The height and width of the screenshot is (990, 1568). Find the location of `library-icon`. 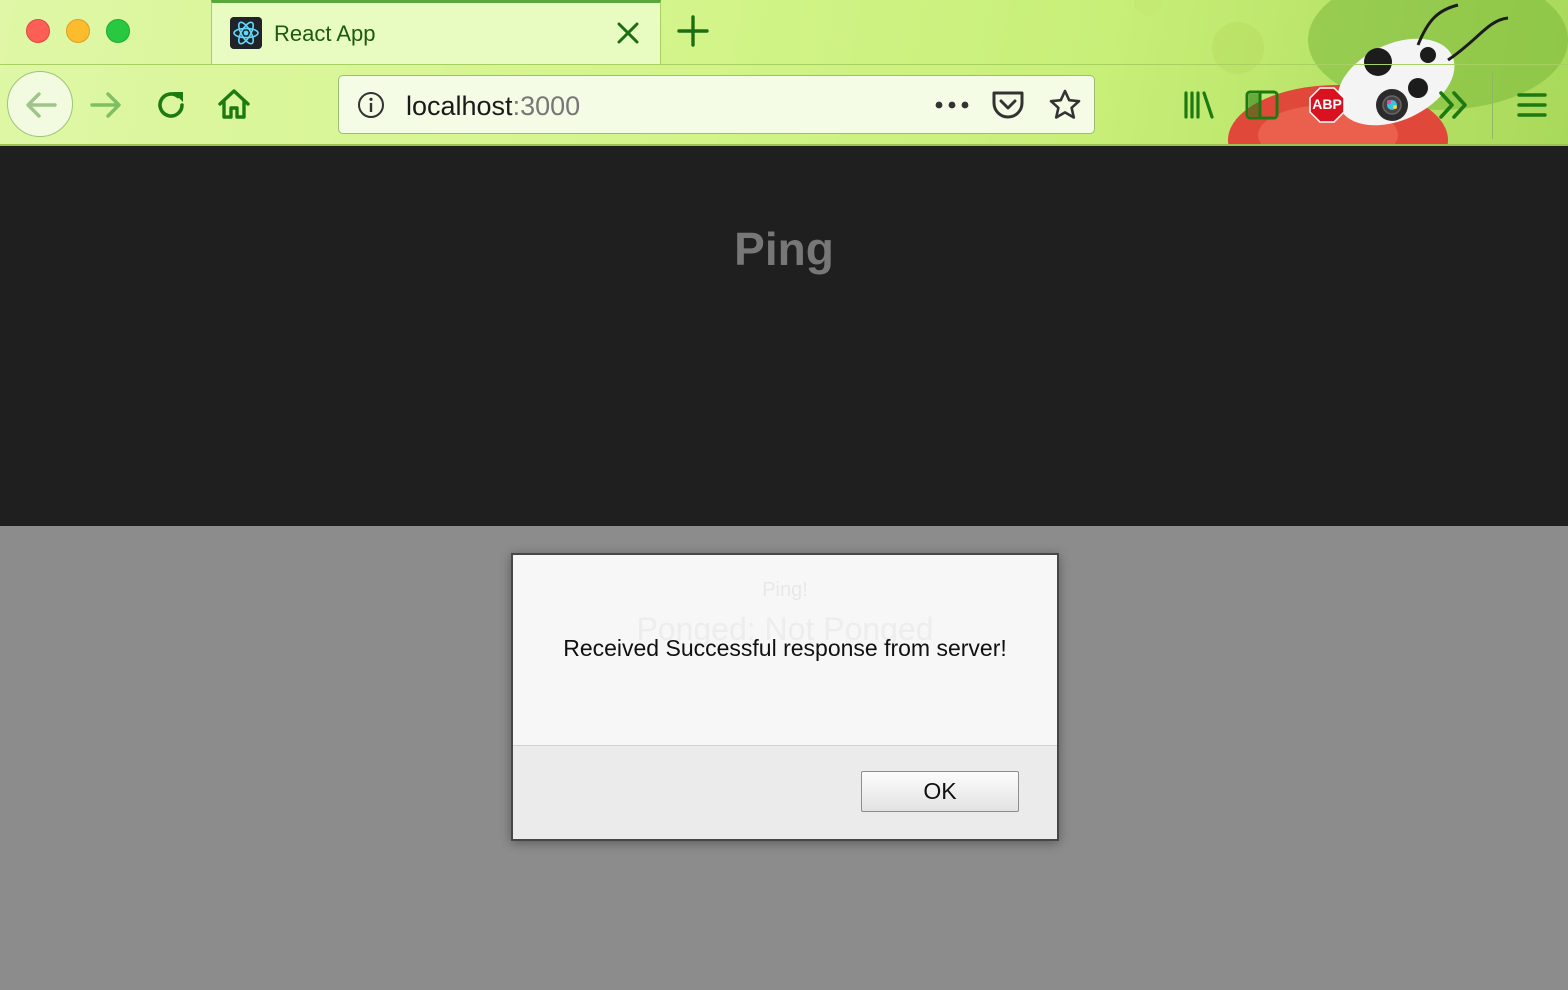

library-icon is located at coordinates (1199, 105).